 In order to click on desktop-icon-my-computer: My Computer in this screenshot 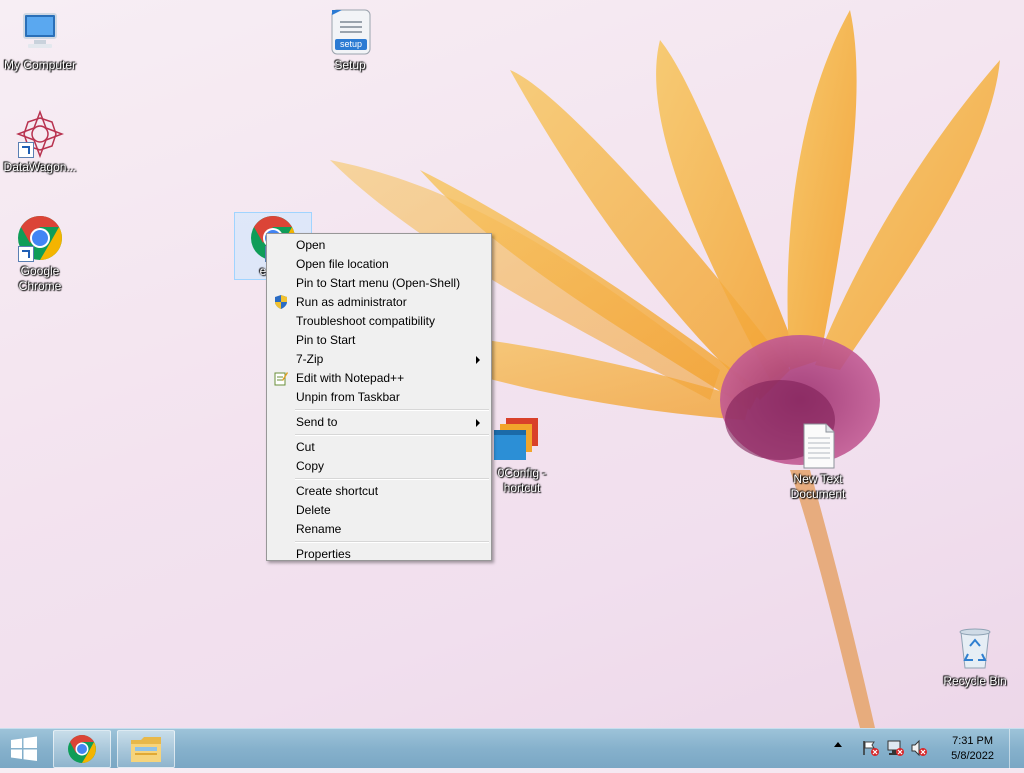, I will do `click(40, 40)`.